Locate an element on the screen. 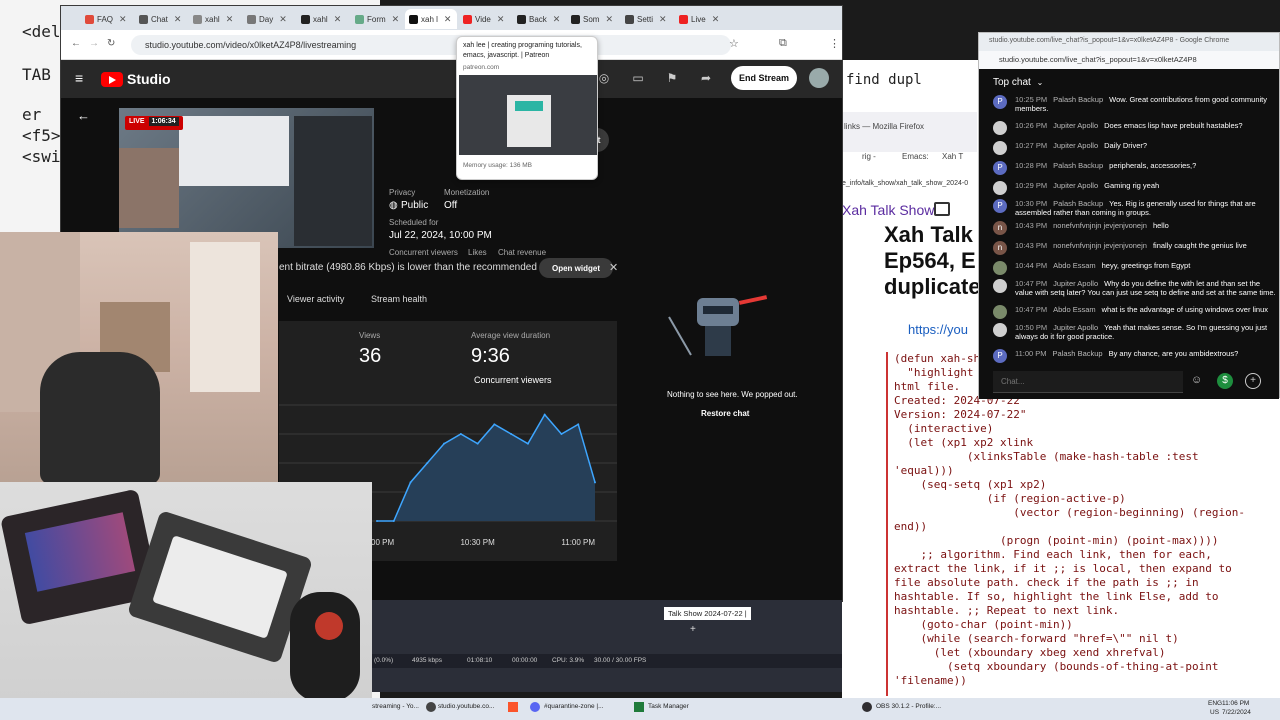 This screenshot has height=720, width=1280. language-indicator: ENG is located at coordinates (1215, 703).